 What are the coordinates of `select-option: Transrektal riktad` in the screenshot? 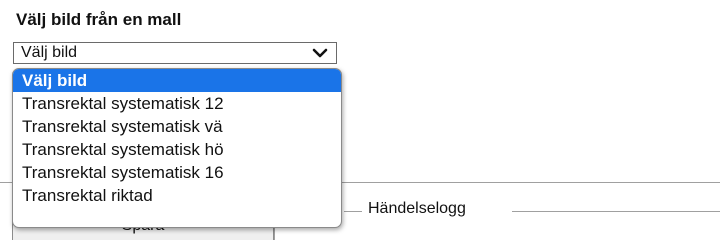 It's located at (177, 195).